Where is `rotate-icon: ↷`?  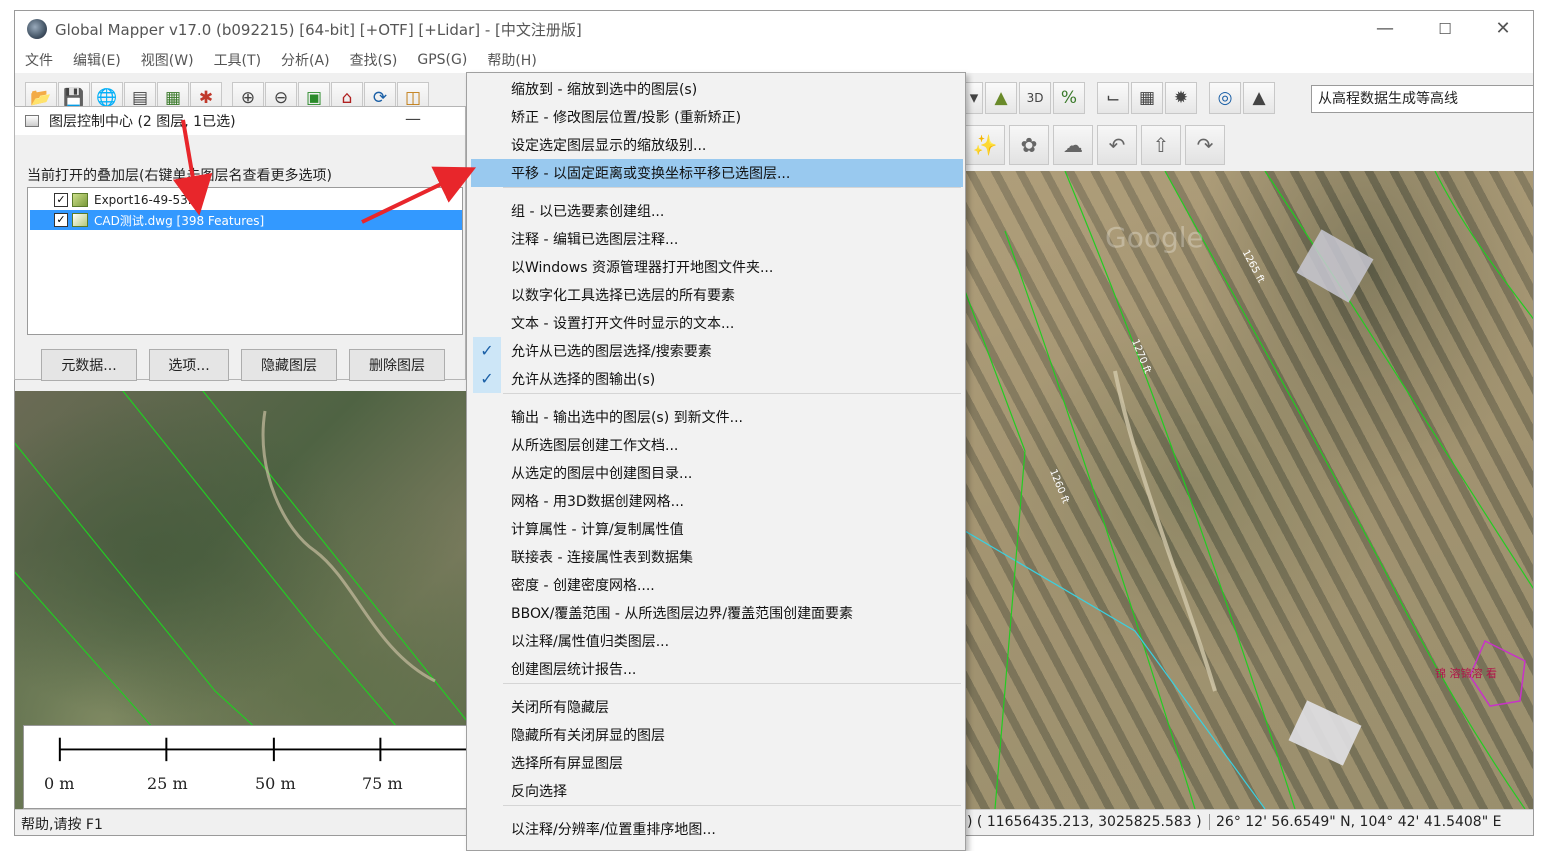
rotate-icon: ↷ is located at coordinates (1205, 145).